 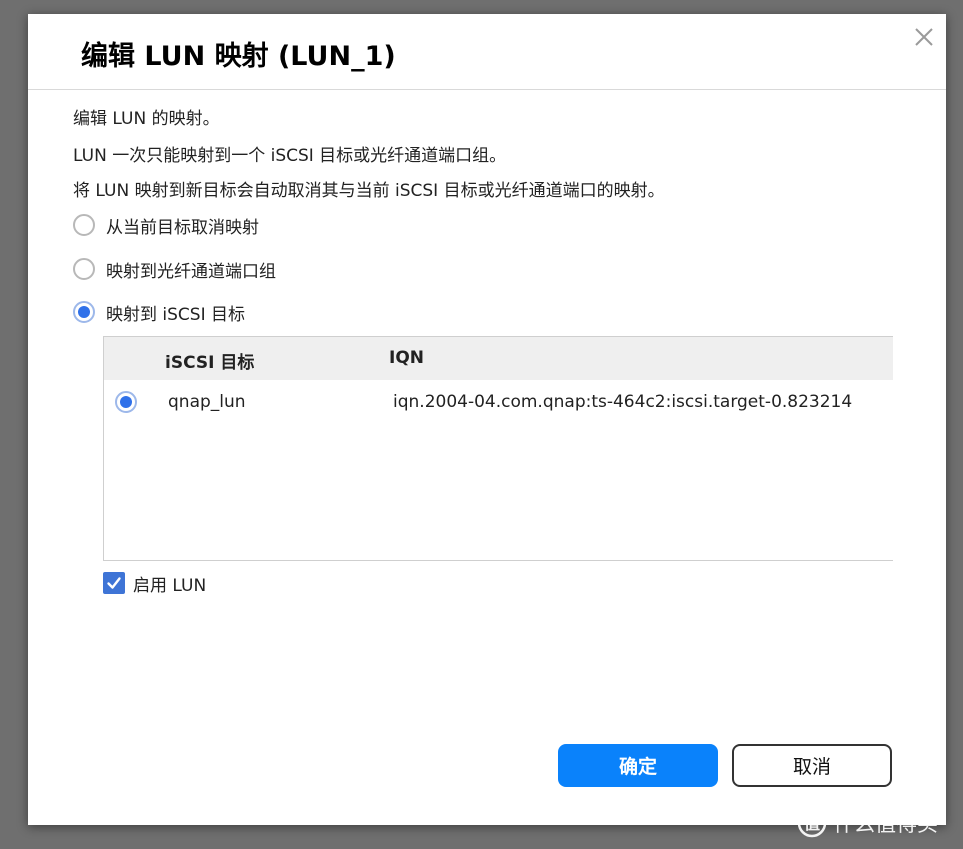 I want to click on option-map-fc-port-group: 映射到光纤通道端口组, so click(x=174, y=269).